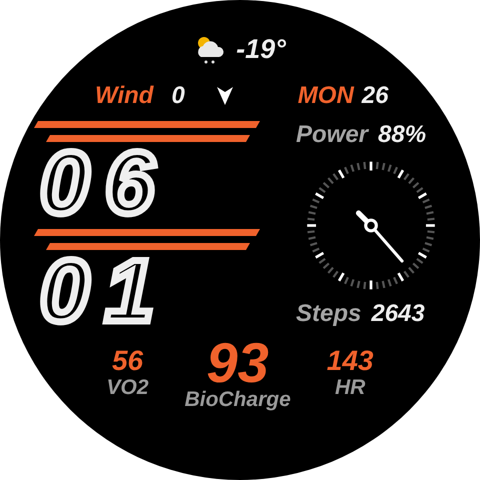 The width and height of the screenshot is (480, 480). What do you see at coordinates (375, 96) in the screenshot?
I see `date-text: 26` at bounding box center [375, 96].